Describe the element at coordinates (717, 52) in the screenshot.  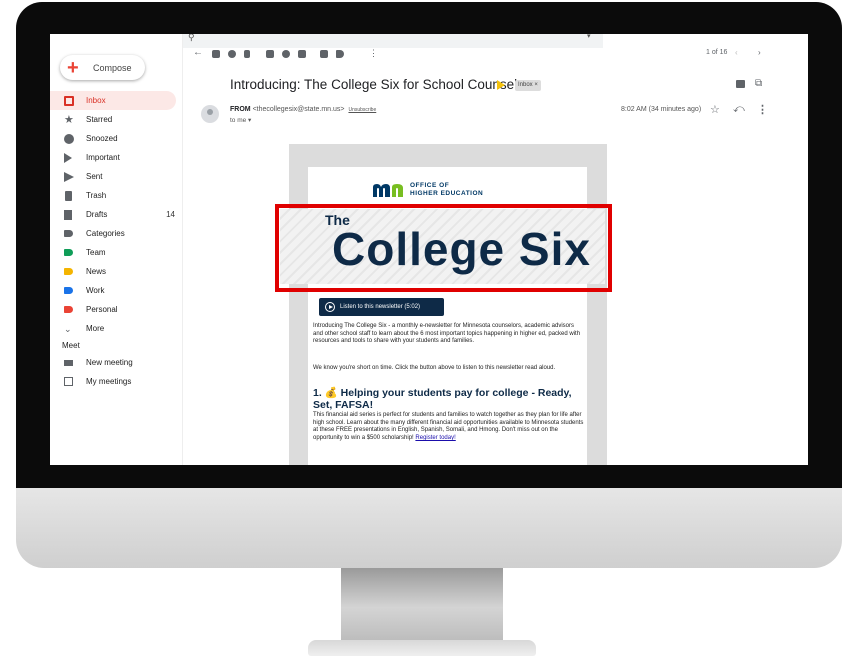
I see `pager-text: 1 of 16` at that location.